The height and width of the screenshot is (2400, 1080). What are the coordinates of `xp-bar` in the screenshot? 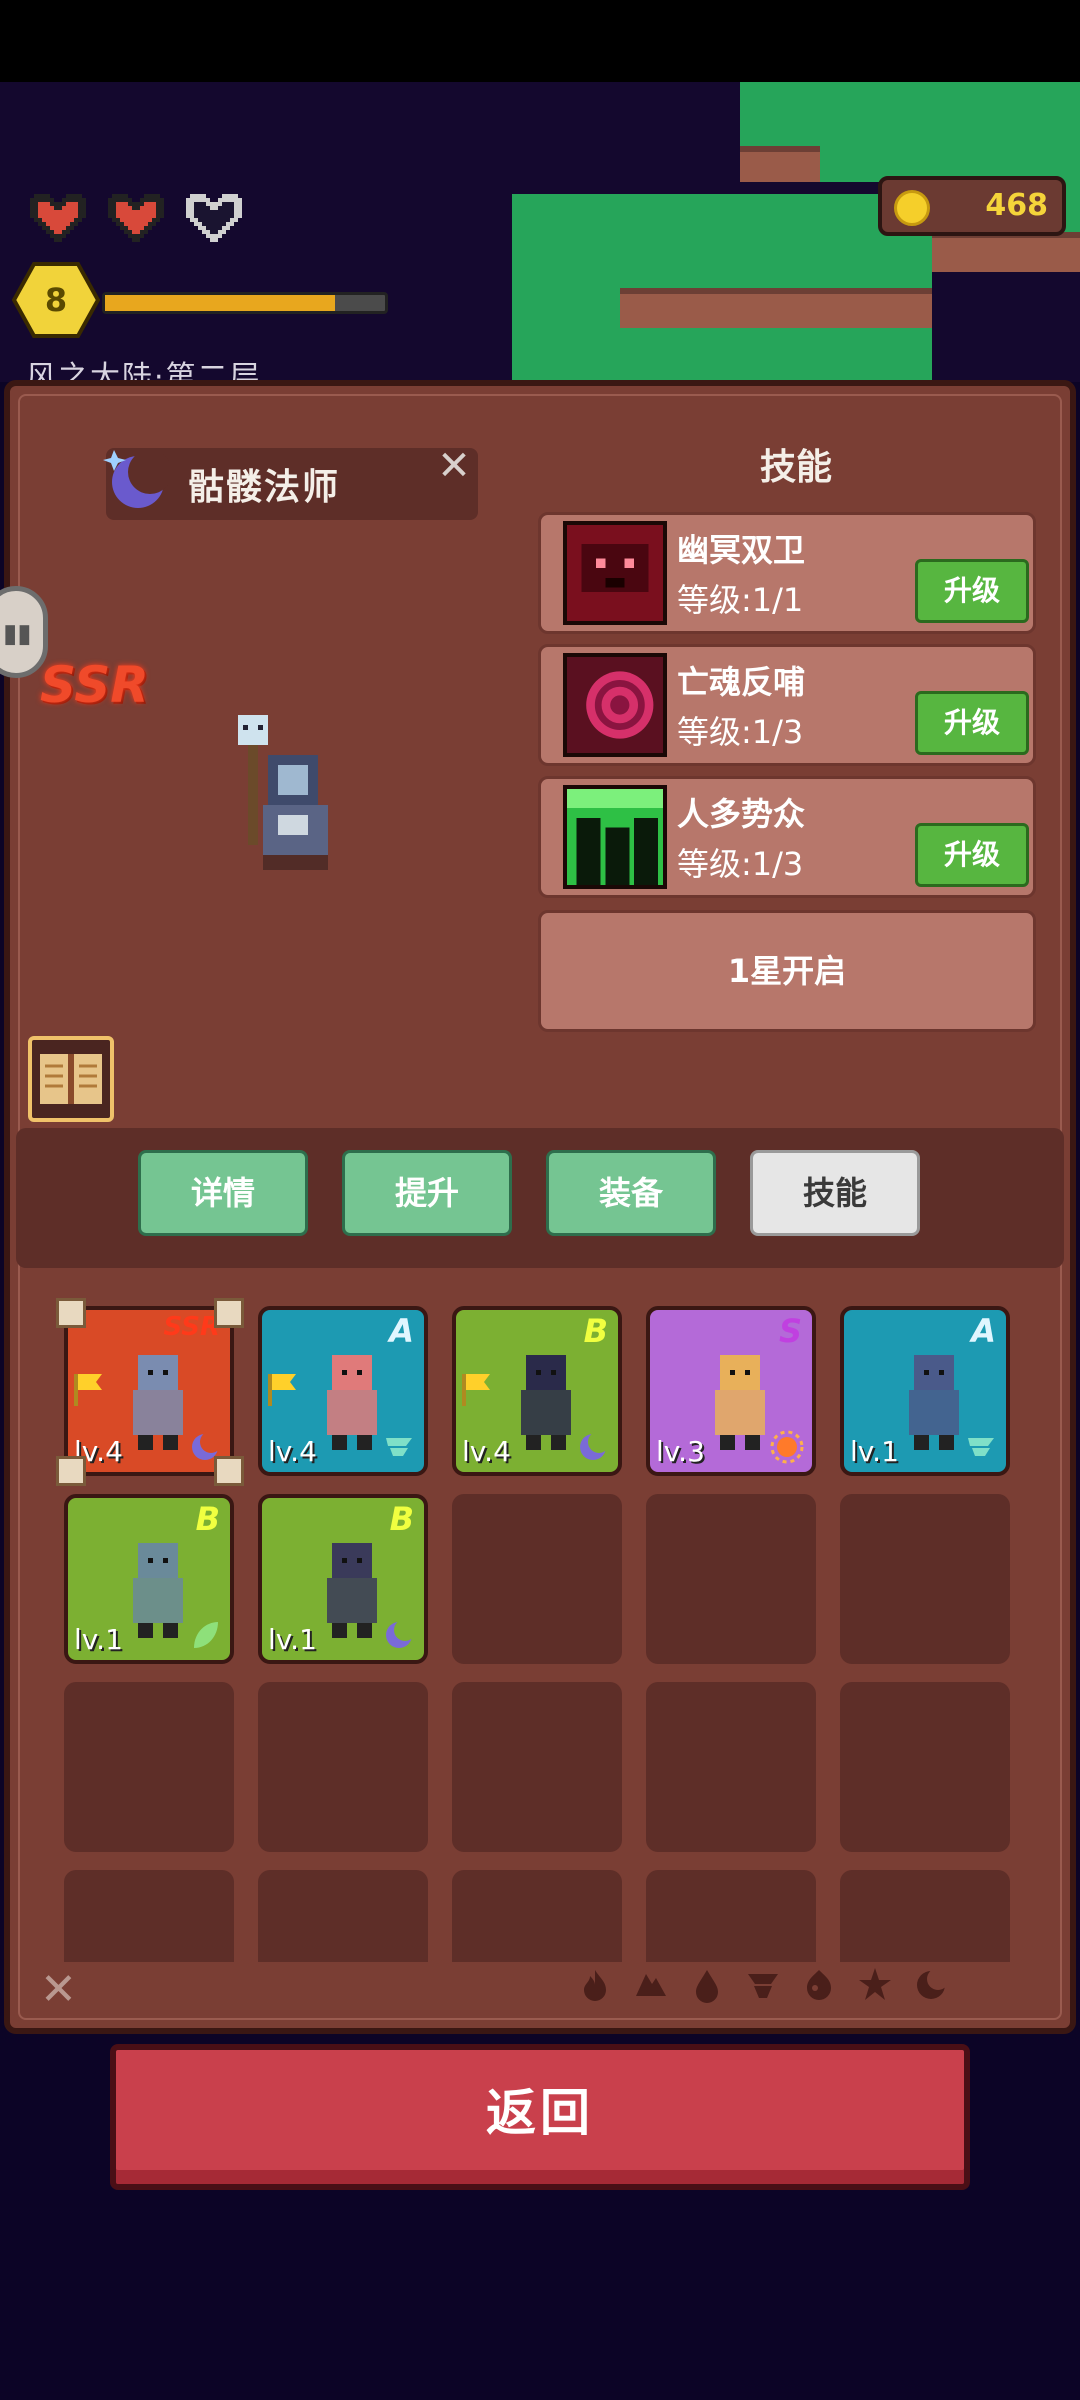 It's located at (245, 303).